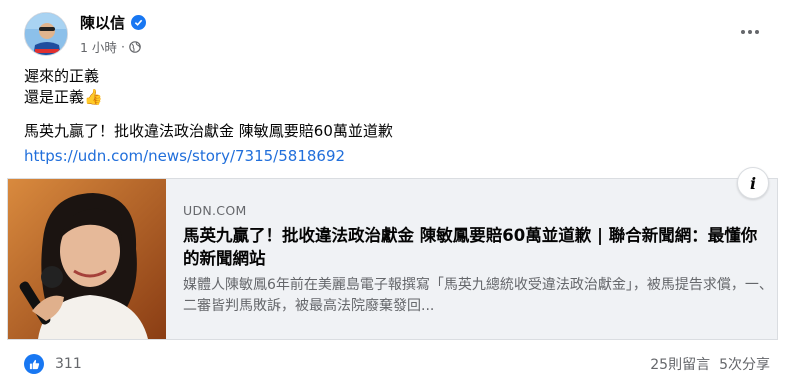  I want to click on verified-badge-icon, so click(139, 22).